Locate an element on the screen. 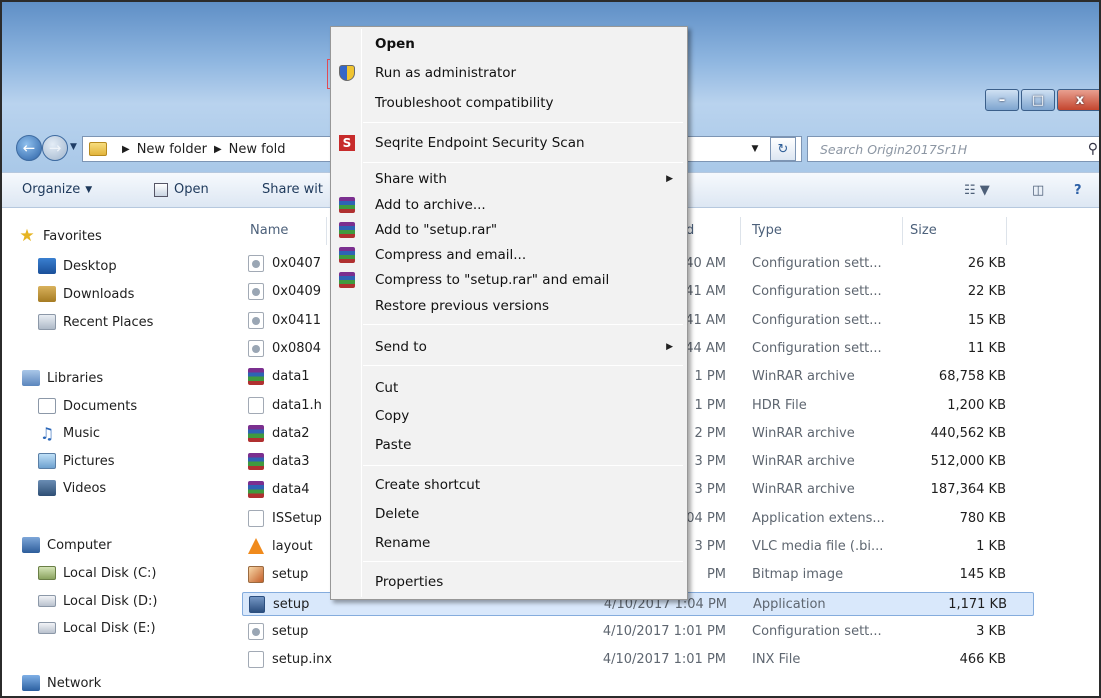 The image size is (1101, 698). file-date-modified: 4/10/2017 1:01 PM is located at coordinates (664, 631).